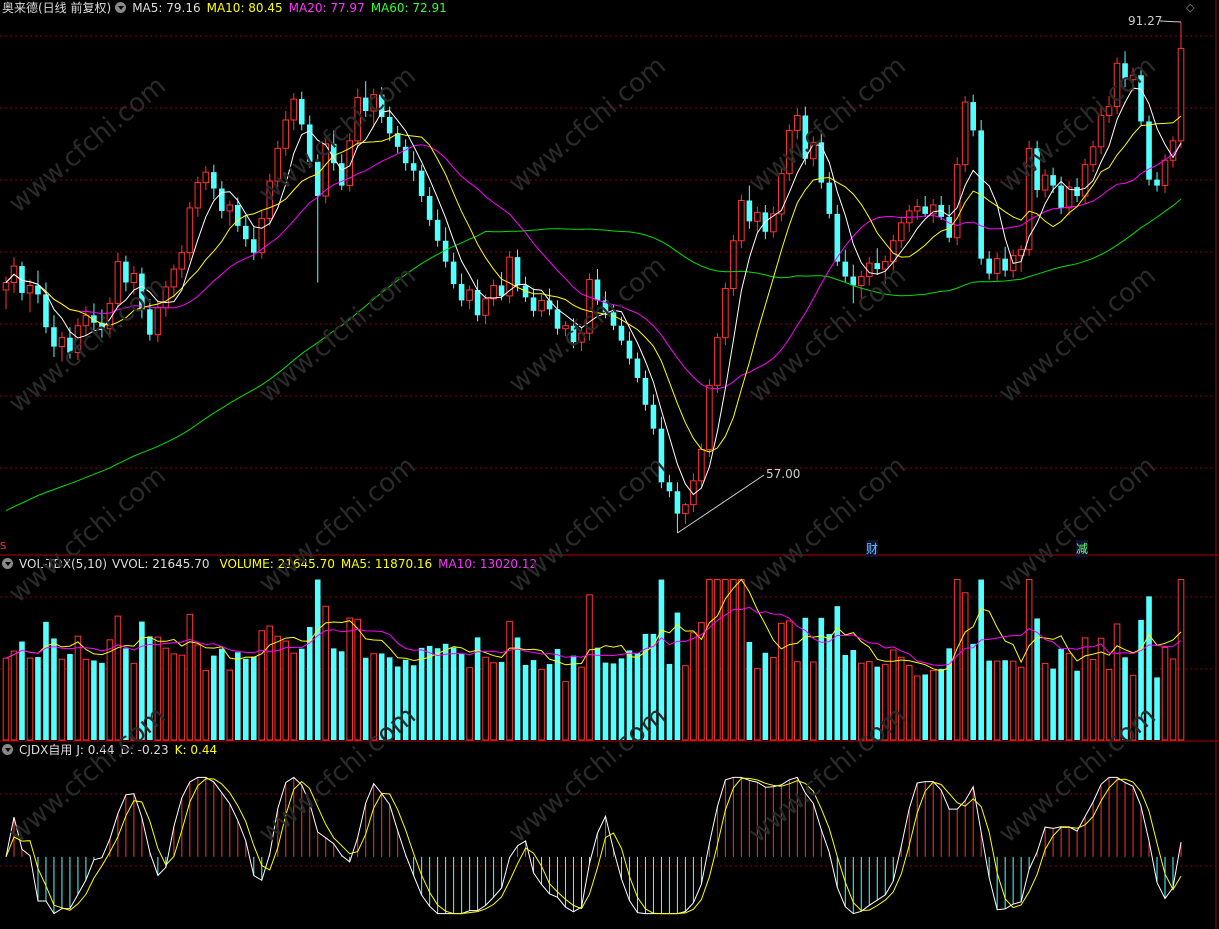 This screenshot has width=1219, height=929. I want to click on main-title: 奥来德(日线 前复权), so click(57, 8).